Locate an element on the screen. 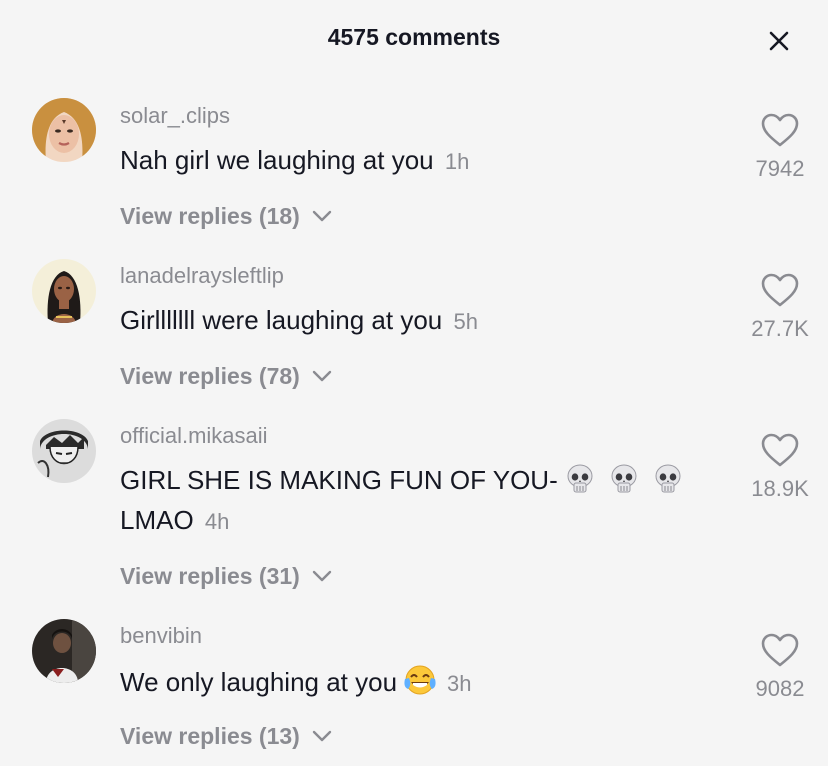  view-replies-button: View replies (78) is located at coordinates (226, 376).